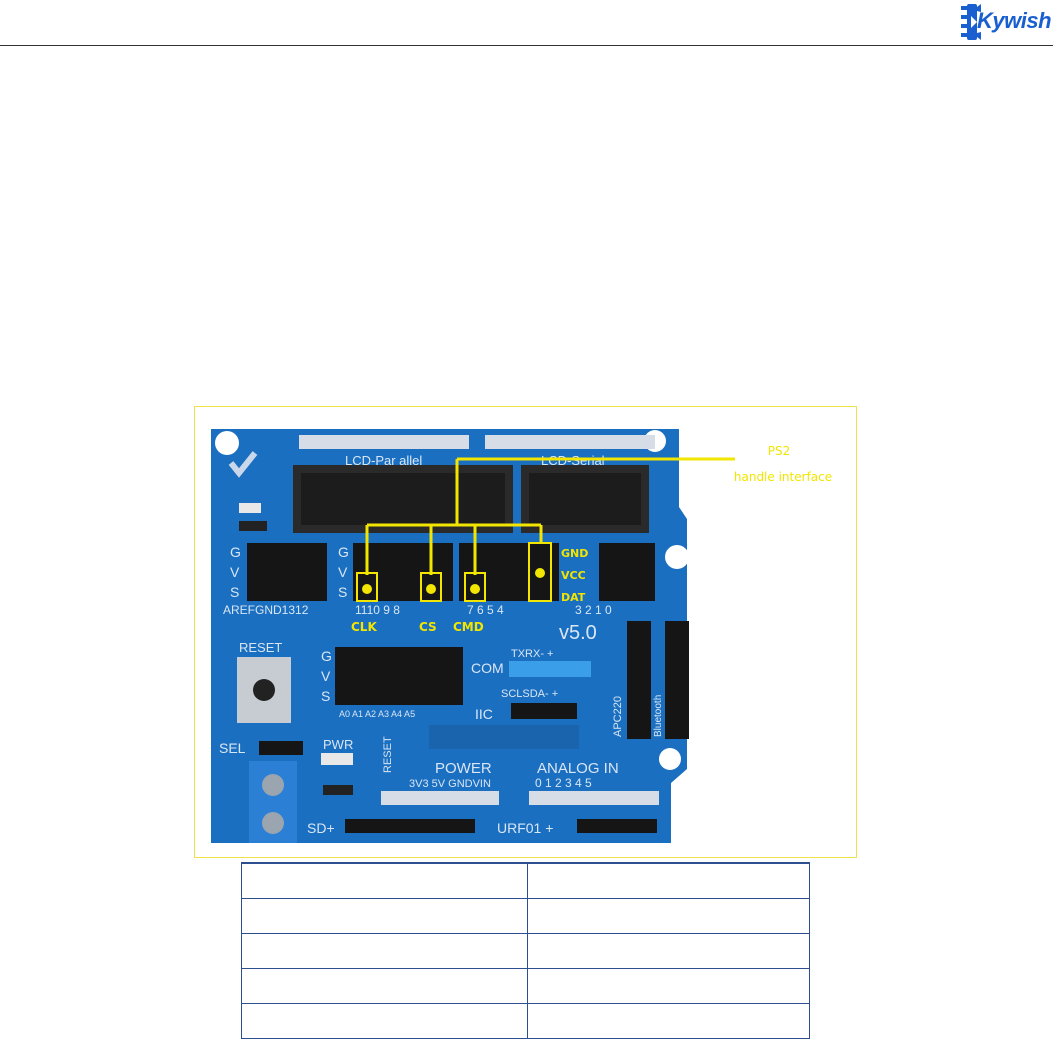  What do you see at coordinates (343, 552) in the screenshot?
I see `gvs-g-label-2: G` at bounding box center [343, 552].